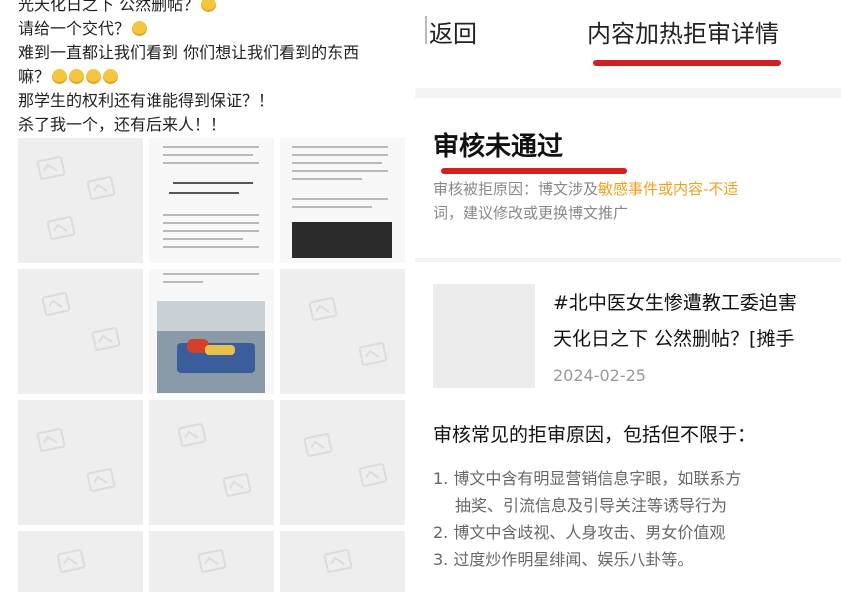 The image size is (841, 592). Describe the element at coordinates (591, 505) in the screenshot. I see `reason-item-cont: 抽奖、引流信息及引导关注等诱导行为` at that location.